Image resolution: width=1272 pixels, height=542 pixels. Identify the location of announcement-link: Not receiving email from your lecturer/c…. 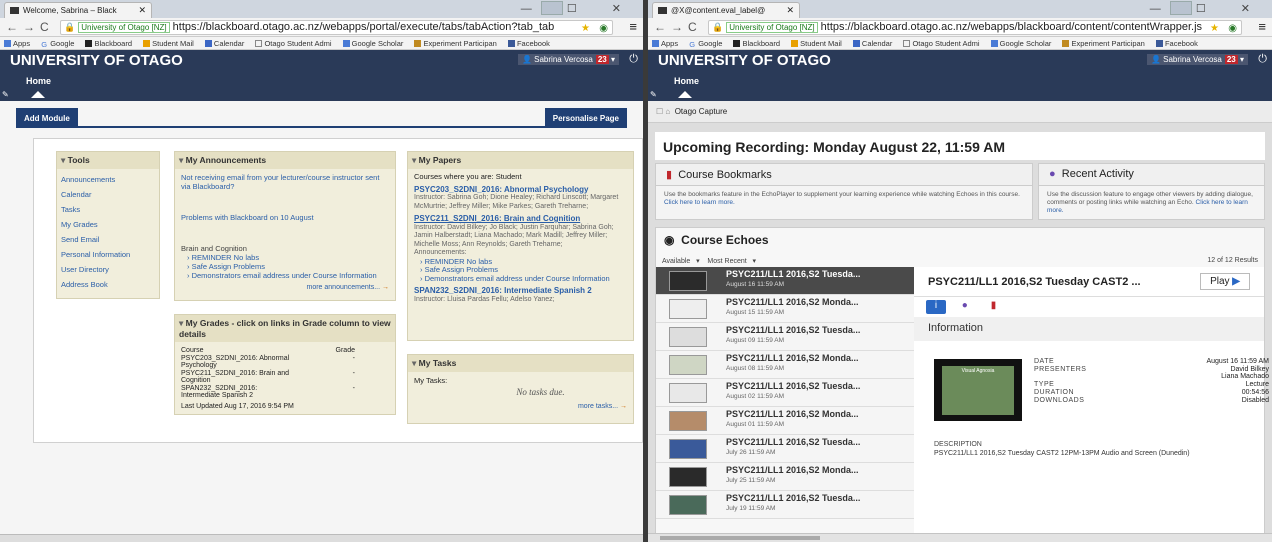
(285, 182).